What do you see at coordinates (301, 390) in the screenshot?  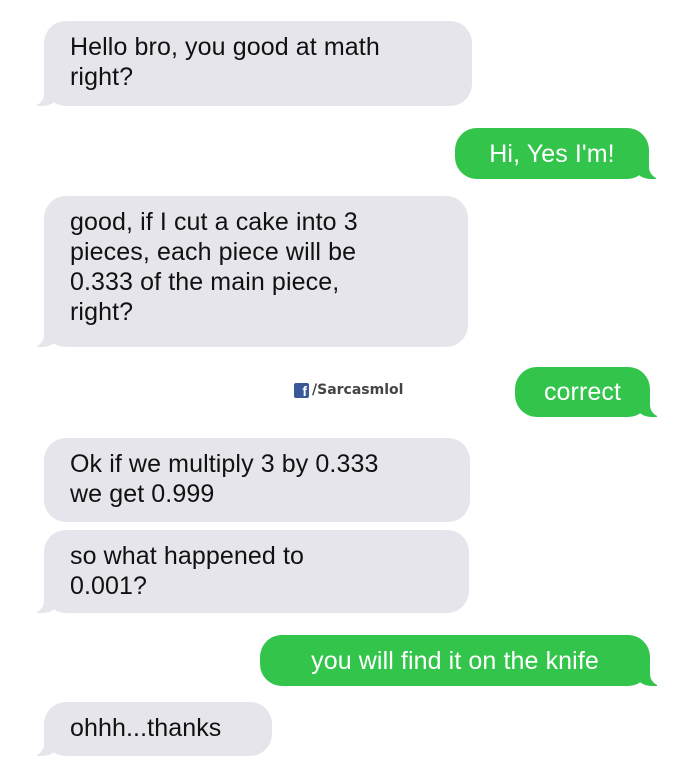 I see `facebook-icon: f` at bounding box center [301, 390].